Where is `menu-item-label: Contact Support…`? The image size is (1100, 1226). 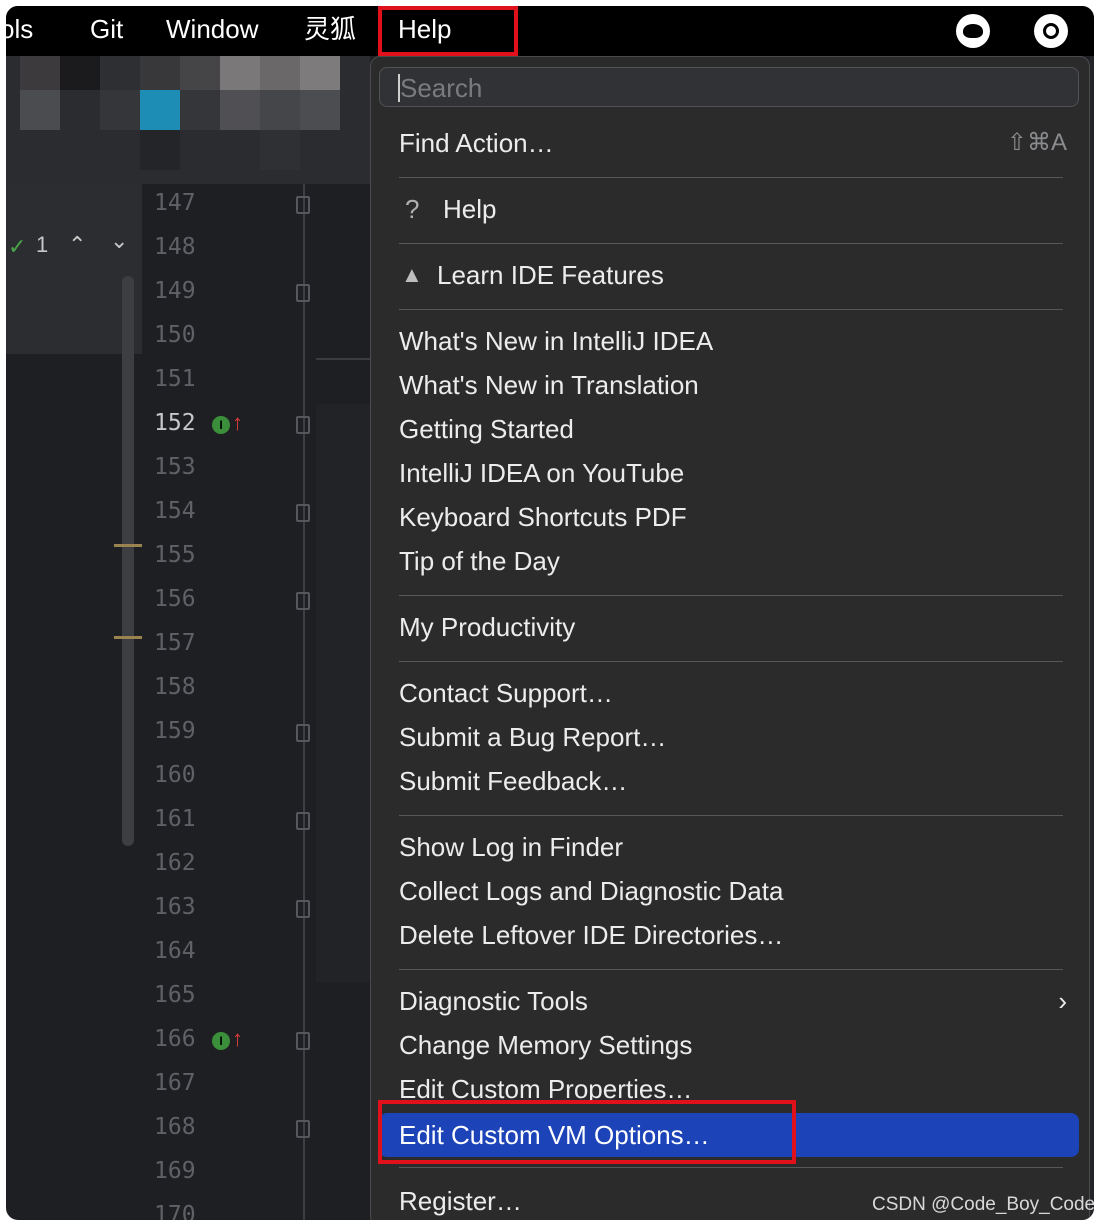 menu-item-label: Contact Support… is located at coordinates (506, 693).